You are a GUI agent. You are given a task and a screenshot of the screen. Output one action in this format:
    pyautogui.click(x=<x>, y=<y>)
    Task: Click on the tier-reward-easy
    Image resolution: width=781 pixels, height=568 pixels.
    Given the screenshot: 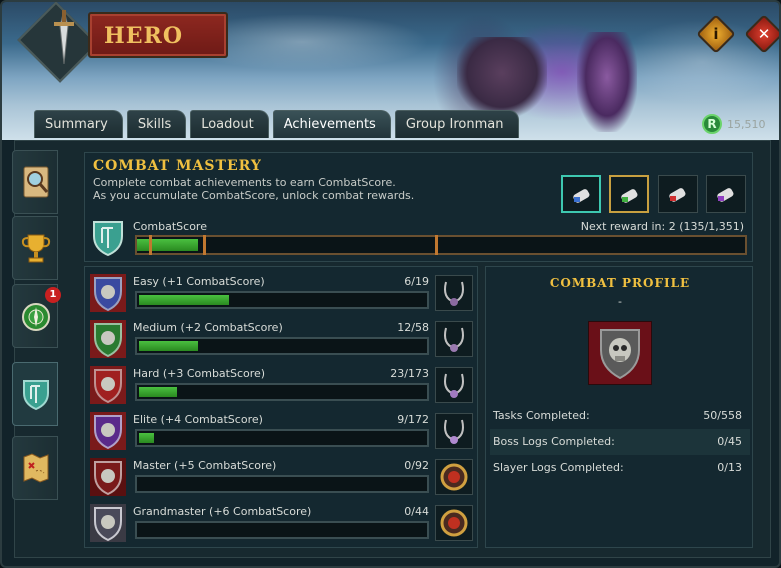 What is the action you would take?
    pyautogui.click(x=454, y=293)
    